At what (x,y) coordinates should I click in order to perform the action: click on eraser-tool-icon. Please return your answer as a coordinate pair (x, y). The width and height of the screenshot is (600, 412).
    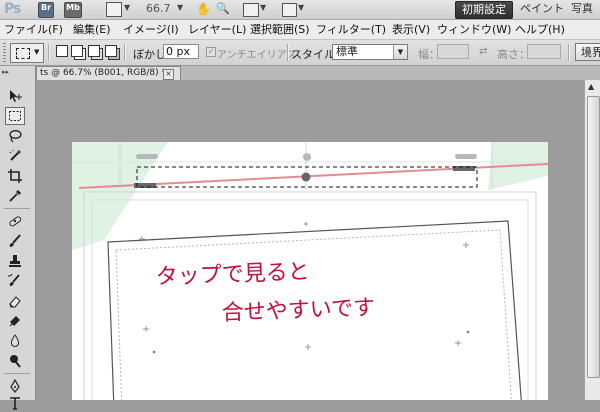
    Looking at the image, I should click on (15, 302).